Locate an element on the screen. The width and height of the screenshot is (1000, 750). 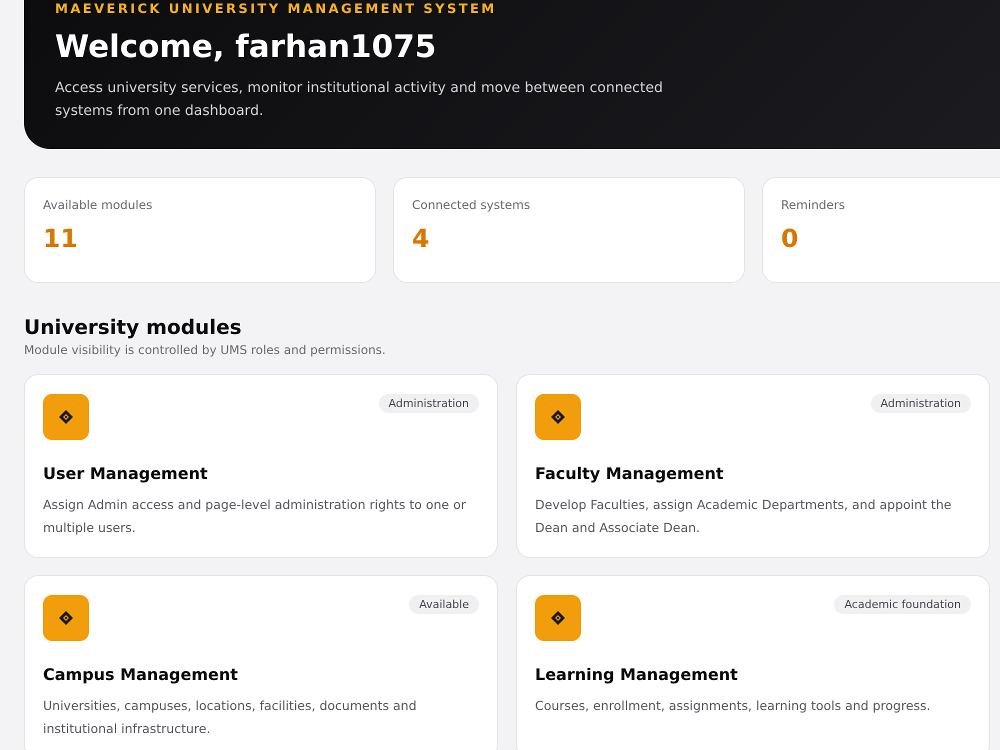
module-description: Assign Admin access and page-level administration rights to one or multiple users. is located at coordinates (255, 516).